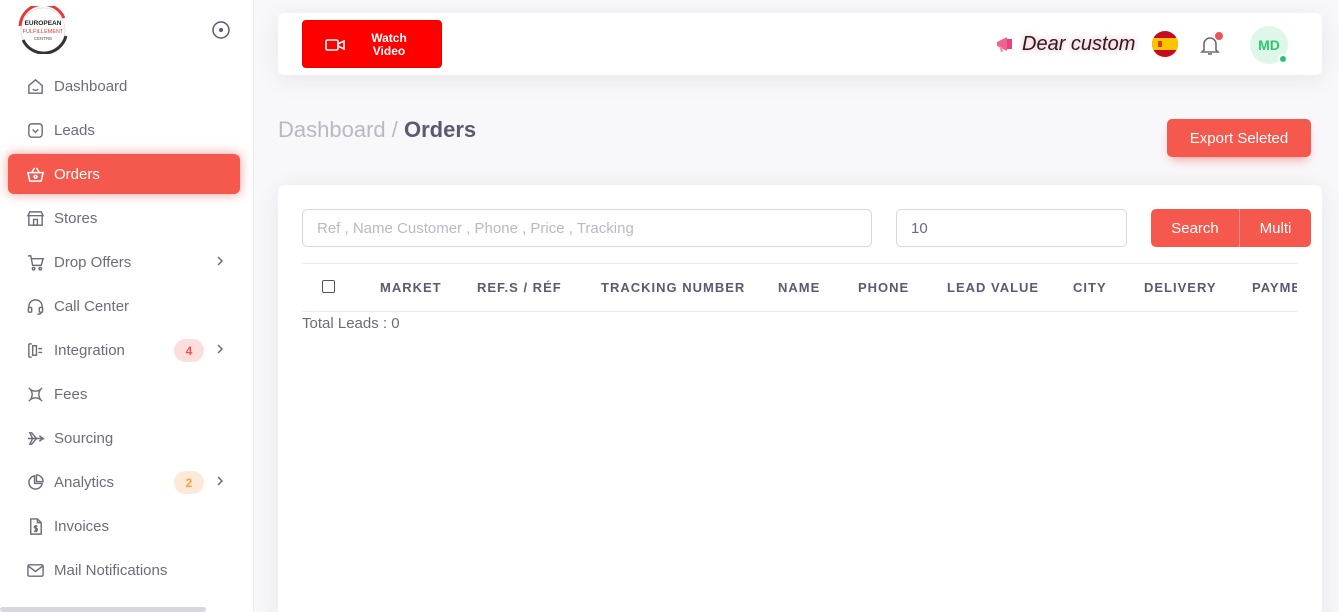  What do you see at coordinates (35, 350) in the screenshot?
I see `integration-icon` at bounding box center [35, 350].